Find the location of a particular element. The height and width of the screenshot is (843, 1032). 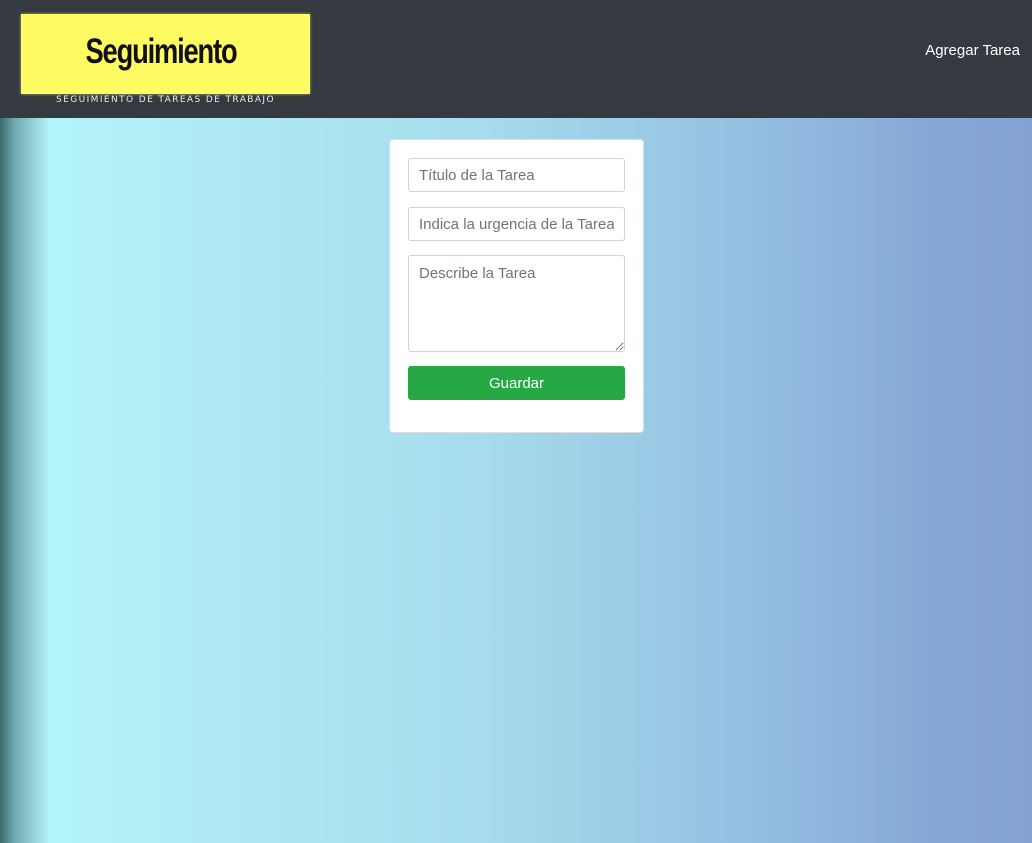

task-description-textarea is located at coordinates (516, 303).